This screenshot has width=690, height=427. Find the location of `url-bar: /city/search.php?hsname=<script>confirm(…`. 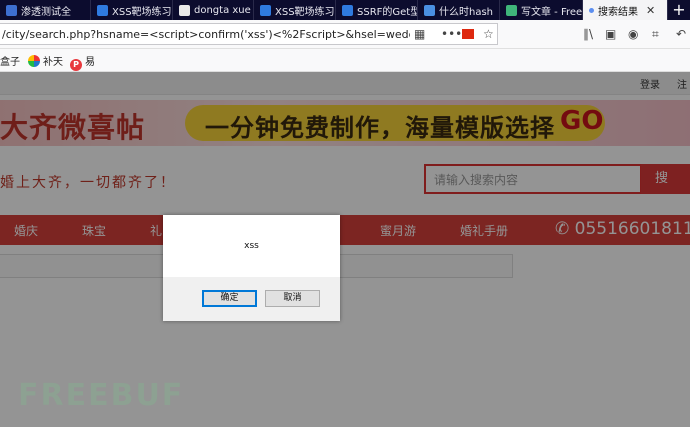

url-bar: /city/search.php?hsname=<script>confirm(… is located at coordinates (249, 34).